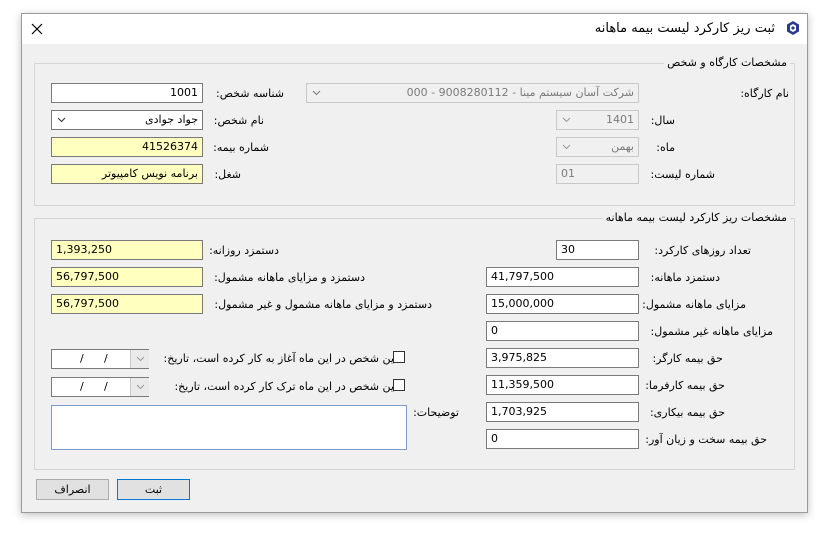 The height and width of the screenshot is (533, 824). I want to click on workshop-name-select: شرکت آسان سیستم مینا - 9008280112 - 000, so click(472, 93).